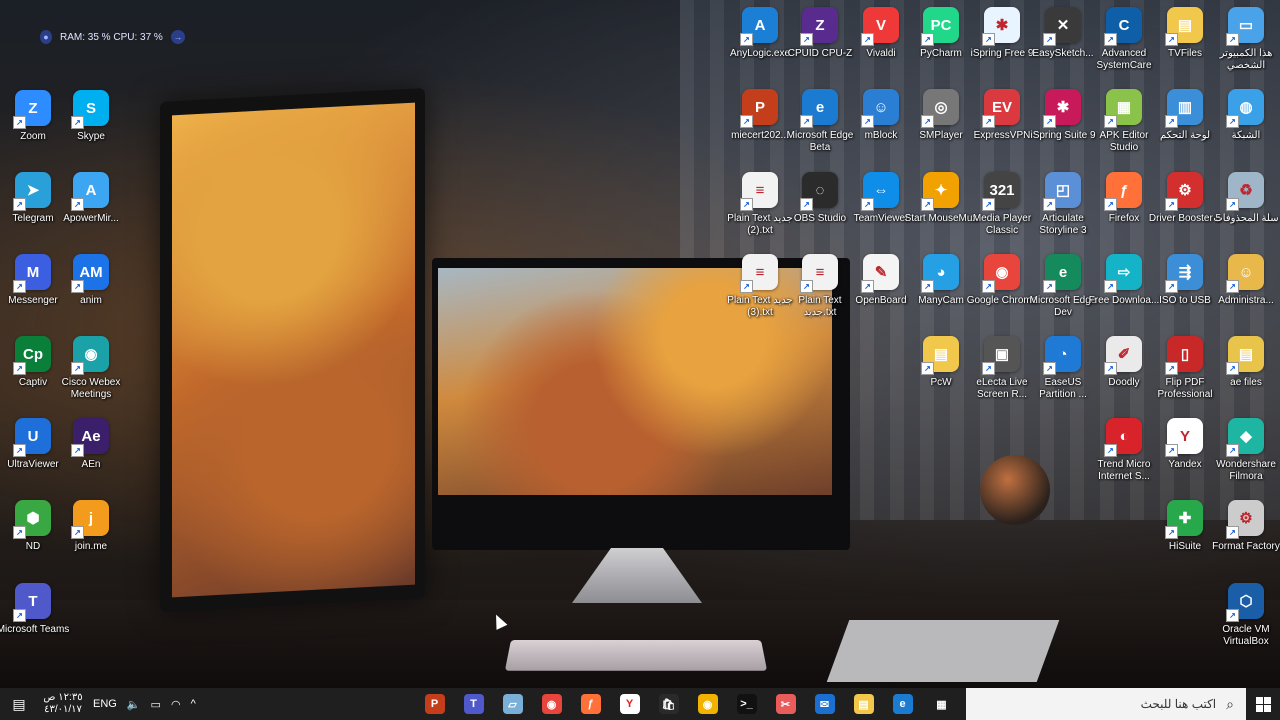  Describe the element at coordinates (1001, 355) in the screenshot. I see `electa-icon: ▣` at that location.